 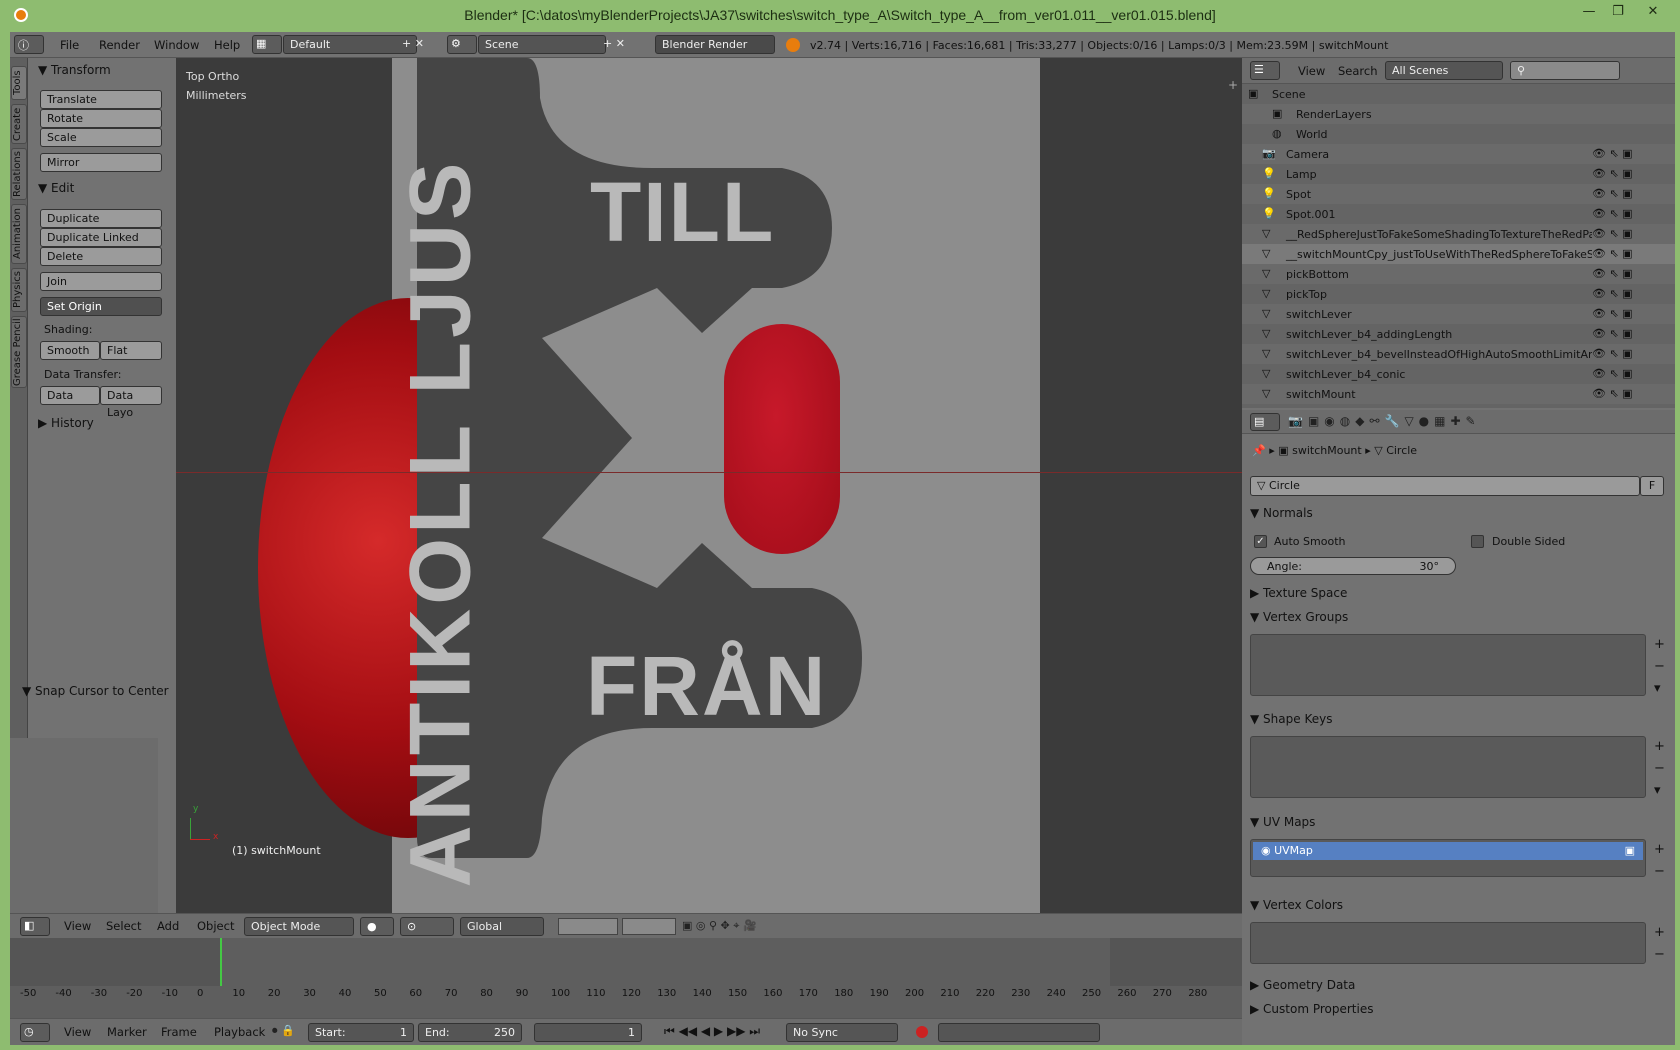 I want to click on texture-space-panel-header: ▶ Texture Space, so click(x=1460, y=593).